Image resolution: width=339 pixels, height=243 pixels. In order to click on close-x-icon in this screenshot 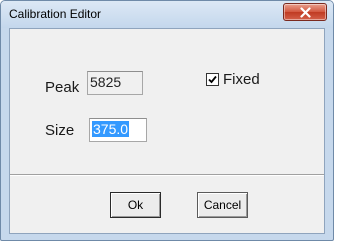, I will do `click(305, 12)`.